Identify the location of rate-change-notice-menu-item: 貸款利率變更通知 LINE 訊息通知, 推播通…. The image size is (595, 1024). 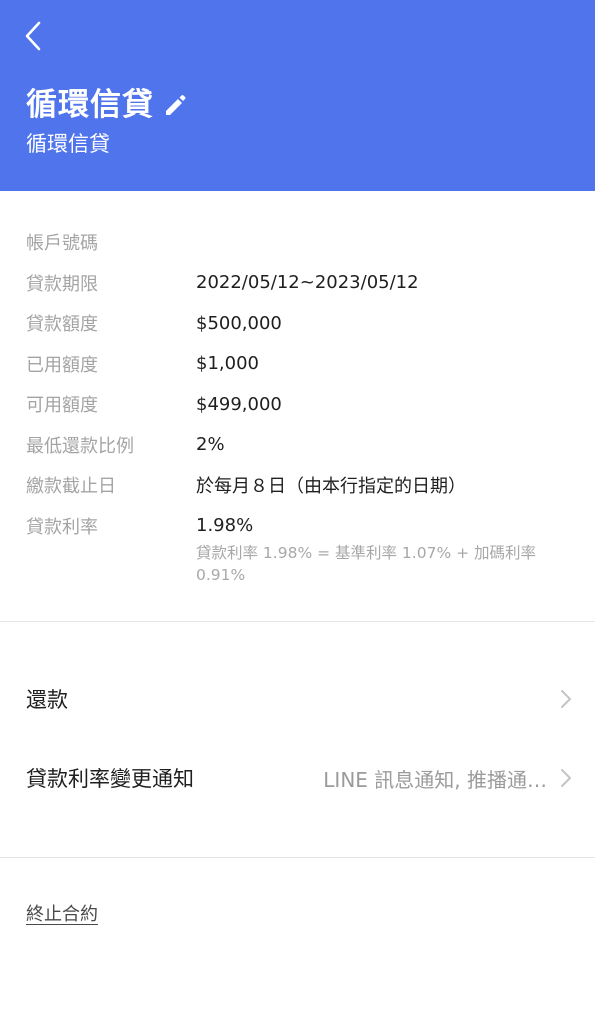
(297, 778).